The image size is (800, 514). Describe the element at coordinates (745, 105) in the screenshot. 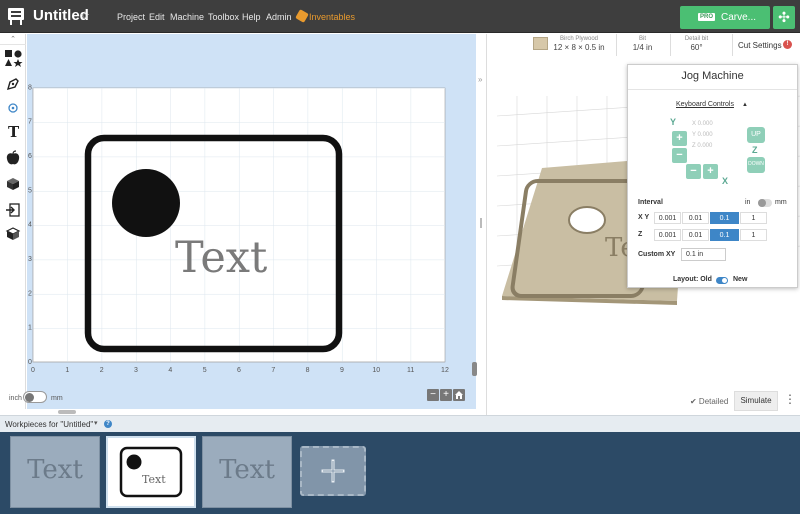

I see `caret-up-icon: ▲` at that location.